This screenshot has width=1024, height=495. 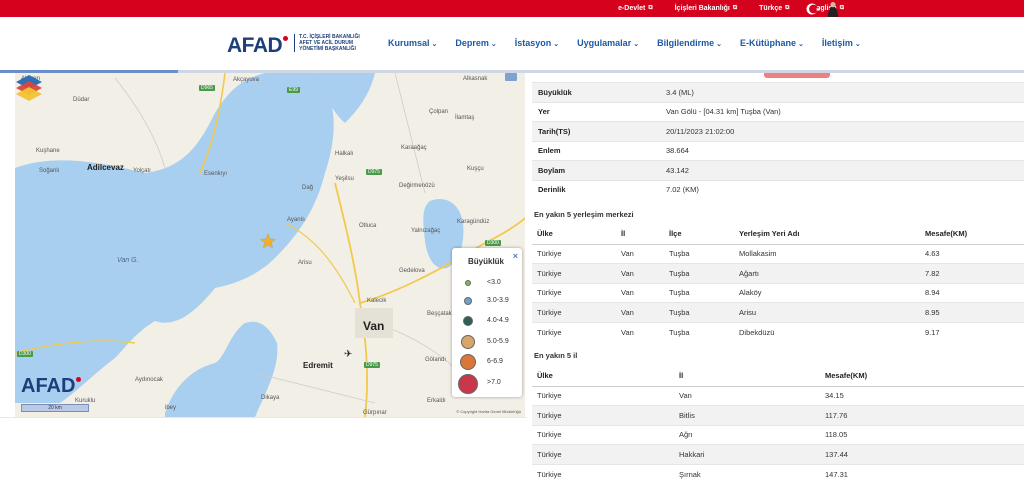 What do you see at coordinates (700, 131) in the screenshot?
I see `detail-value: 20/11/2023 21:02:00` at bounding box center [700, 131].